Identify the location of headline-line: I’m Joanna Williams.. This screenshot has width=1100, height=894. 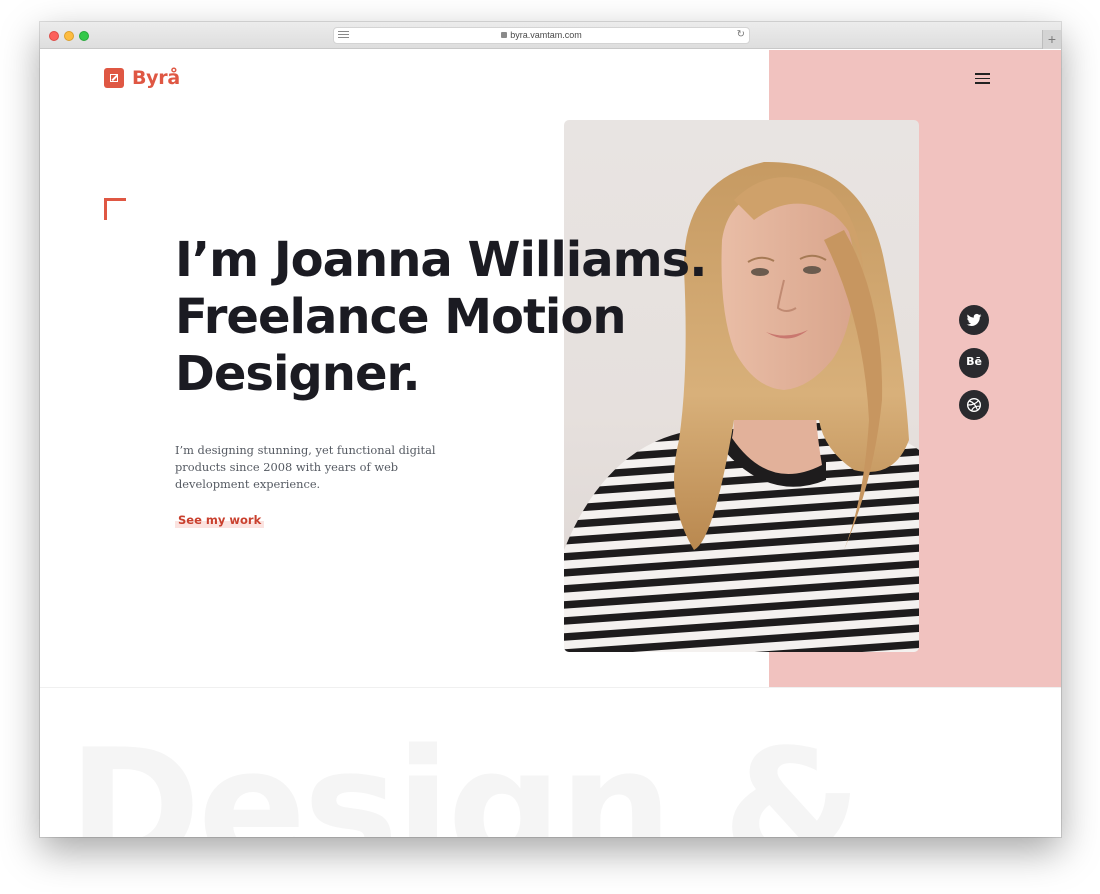
(441, 260).